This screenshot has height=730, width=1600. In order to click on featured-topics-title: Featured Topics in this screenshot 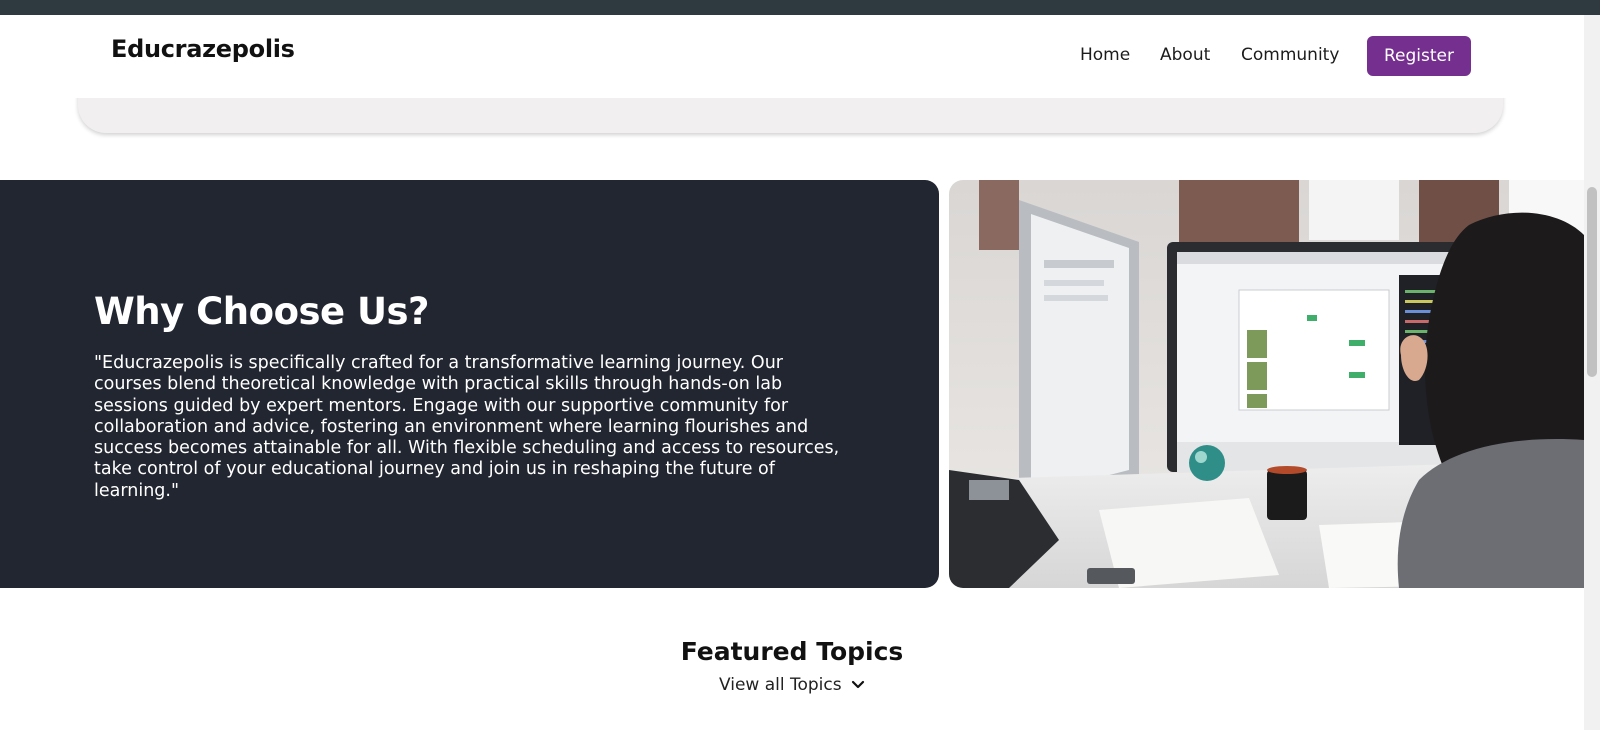, I will do `click(792, 651)`.